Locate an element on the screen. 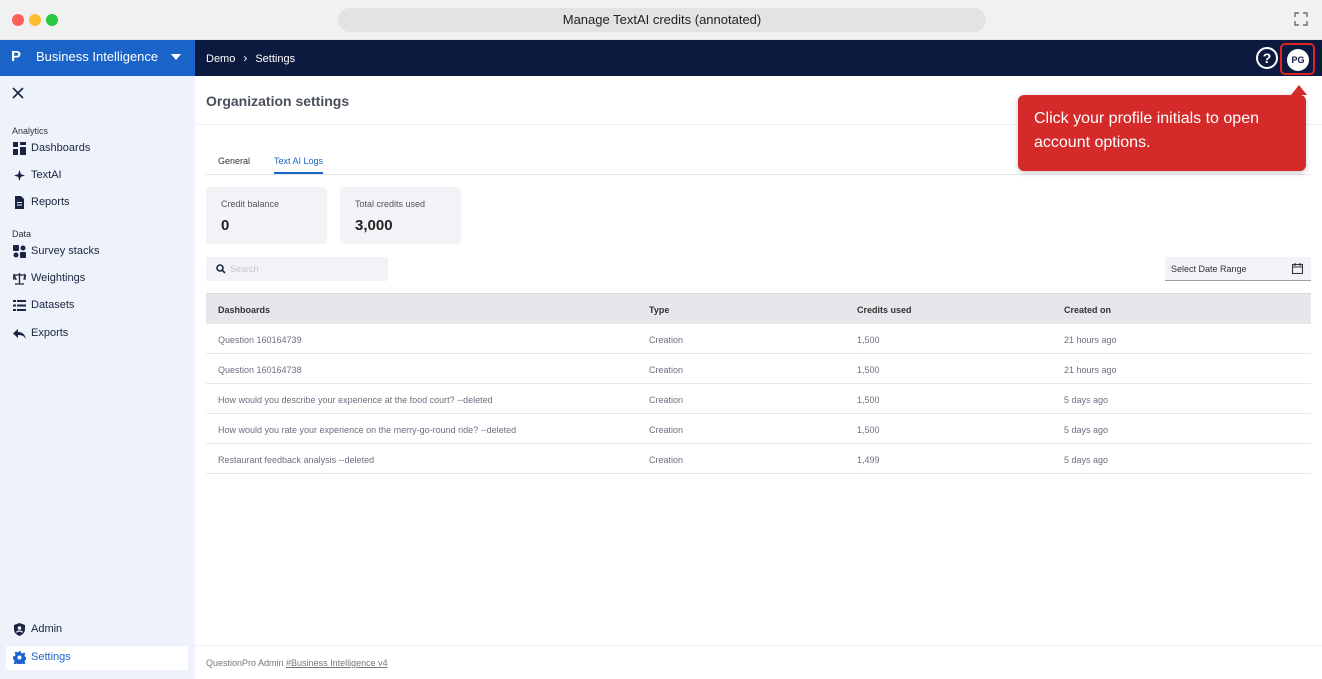  product-name: Business Intelligence is located at coordinates (97, 56).